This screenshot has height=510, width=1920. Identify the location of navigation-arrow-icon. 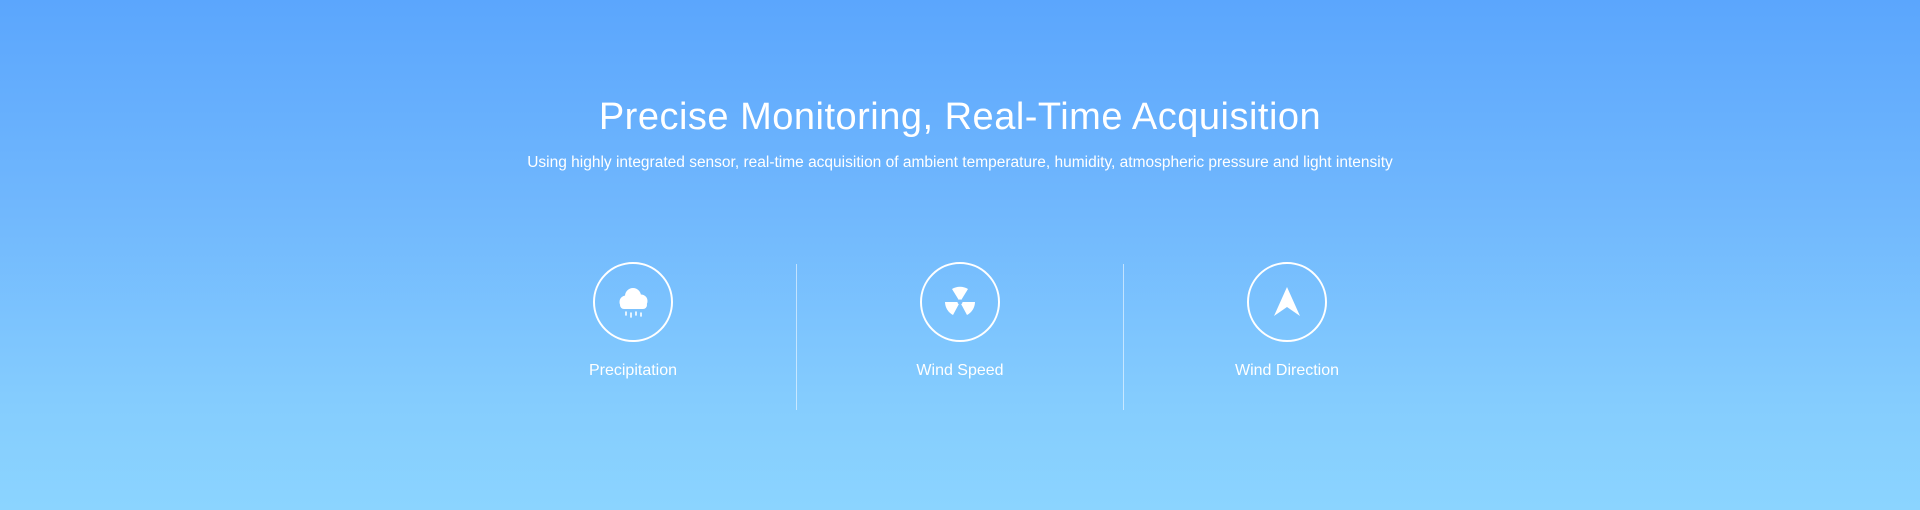
(1287, 301).